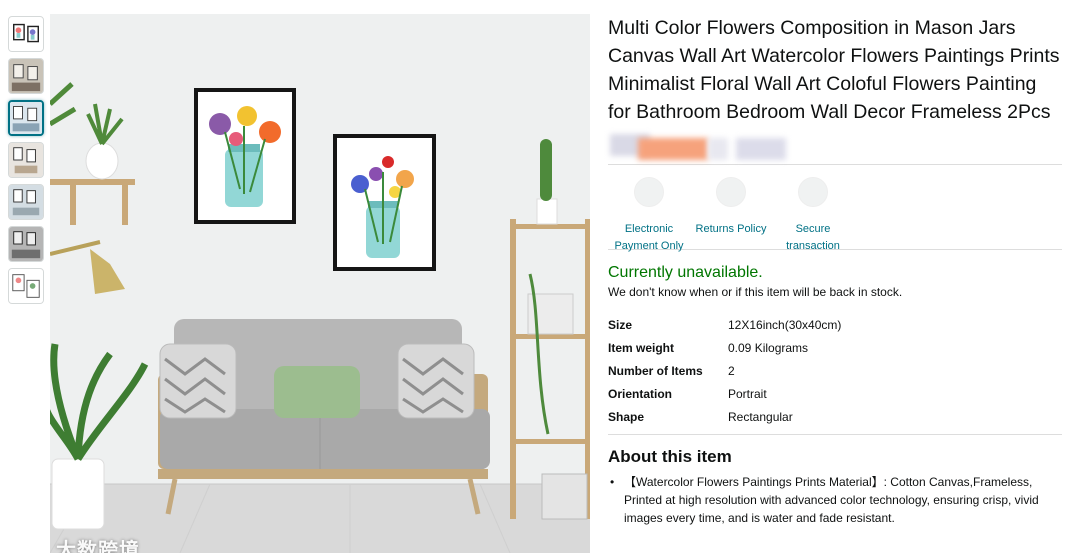 The image size is (1080, 553). I want to click on spec-value: Portrait, so click(747, 393).